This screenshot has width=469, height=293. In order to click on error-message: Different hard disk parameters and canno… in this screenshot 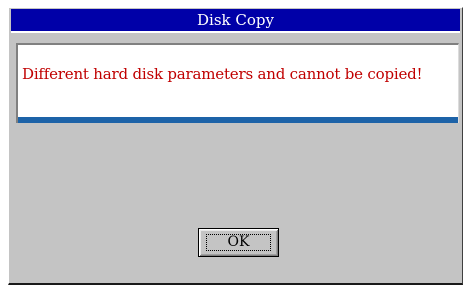, I will do `click(222, 74)`.